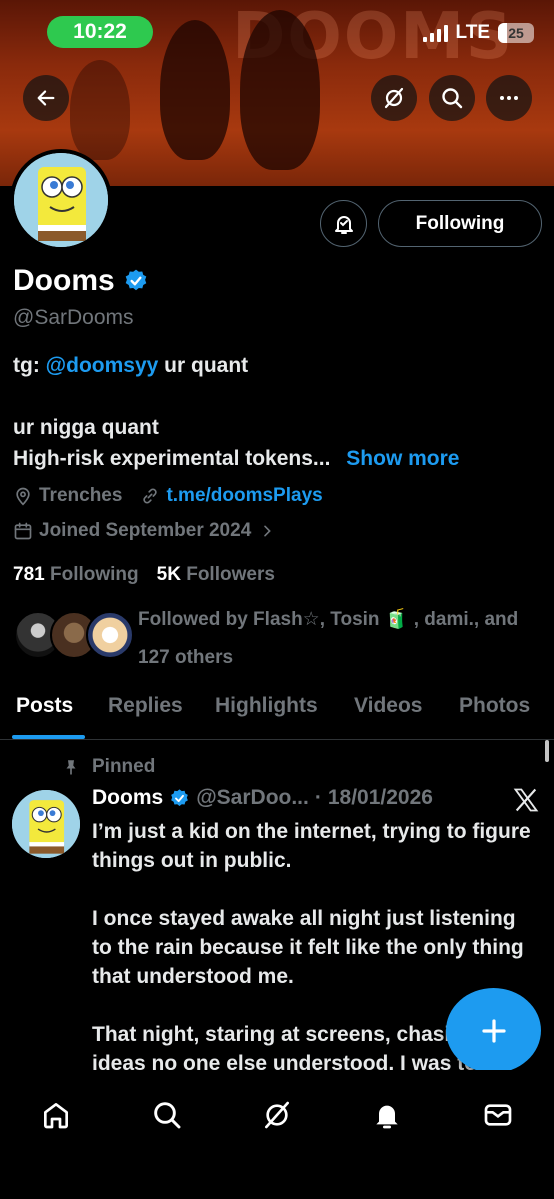 This screenshot has width=554, height=1199. Describe the element at coordinates (71, 767) in the screenshot. I see `pin-icon` at that location.